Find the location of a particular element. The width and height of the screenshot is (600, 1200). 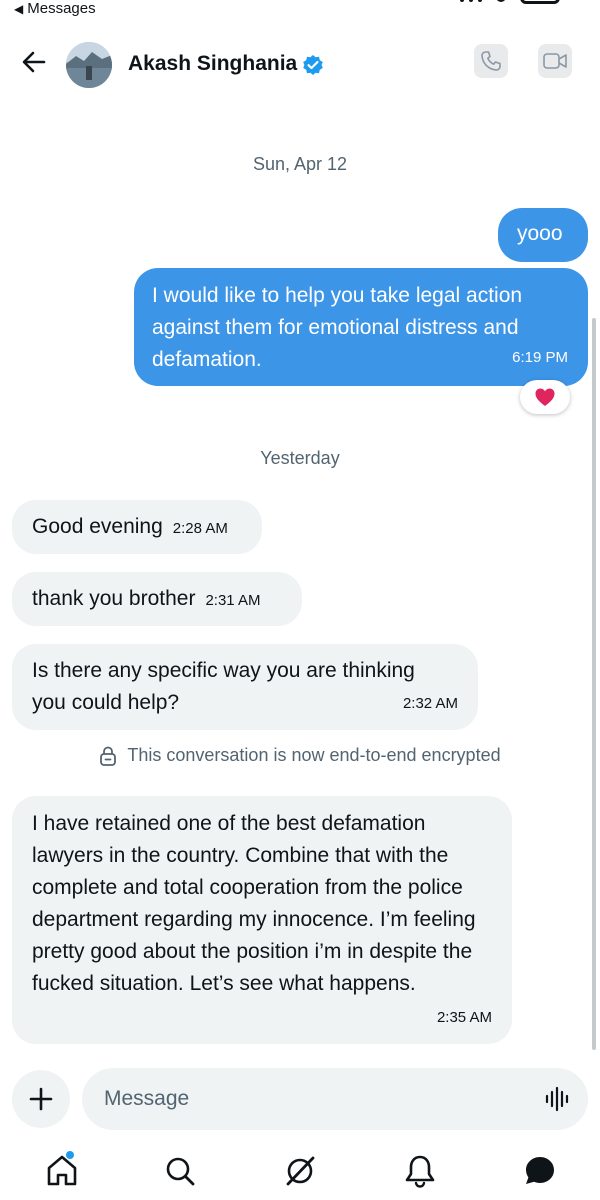

video-camera-icon is located at coordinates (555, 61).